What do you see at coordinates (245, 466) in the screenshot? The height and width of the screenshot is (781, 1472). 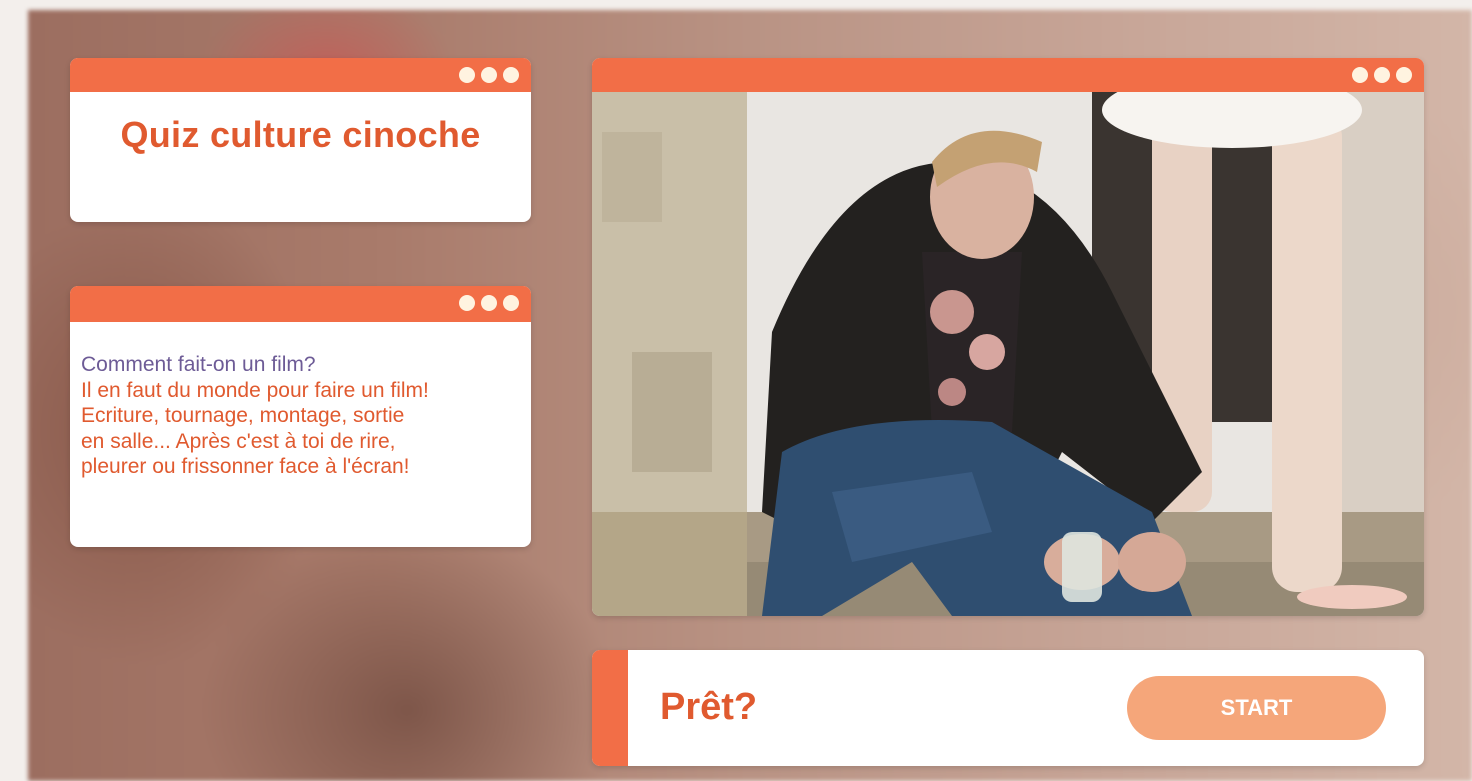 I see `info-line: pleurer ou frissonner face à l'écran!` at bounding box center [245, 466].